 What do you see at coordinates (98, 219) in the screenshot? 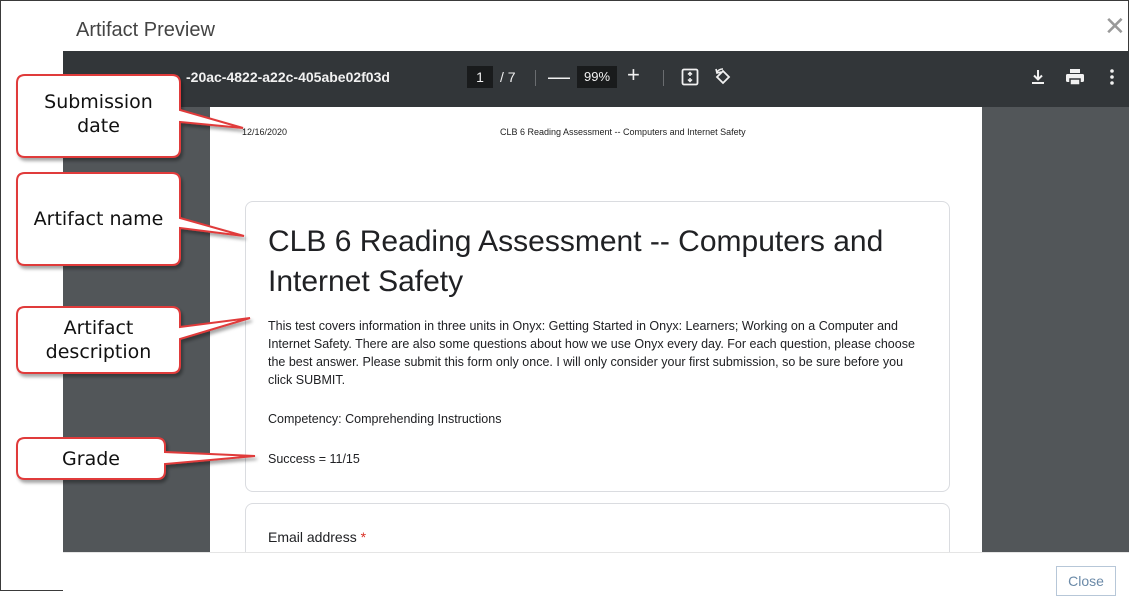
I see `callout-artifact-name-label: Artifact name` at bounding box center [98, 219].